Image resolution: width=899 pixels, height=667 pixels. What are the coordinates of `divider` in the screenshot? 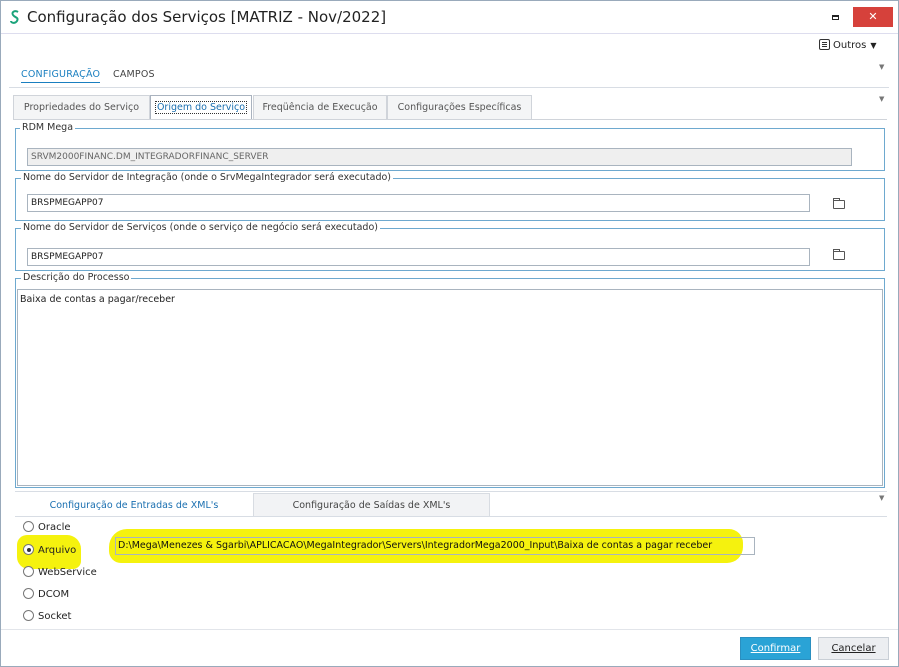 It's located at (451, 491).